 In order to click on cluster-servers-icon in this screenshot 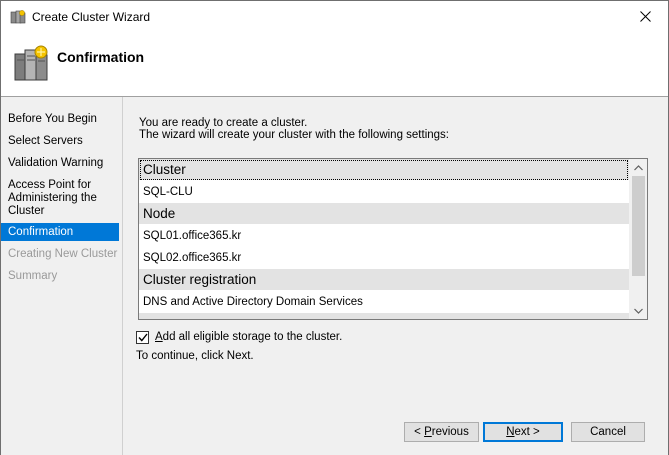, I will do `click(31, 63)`.